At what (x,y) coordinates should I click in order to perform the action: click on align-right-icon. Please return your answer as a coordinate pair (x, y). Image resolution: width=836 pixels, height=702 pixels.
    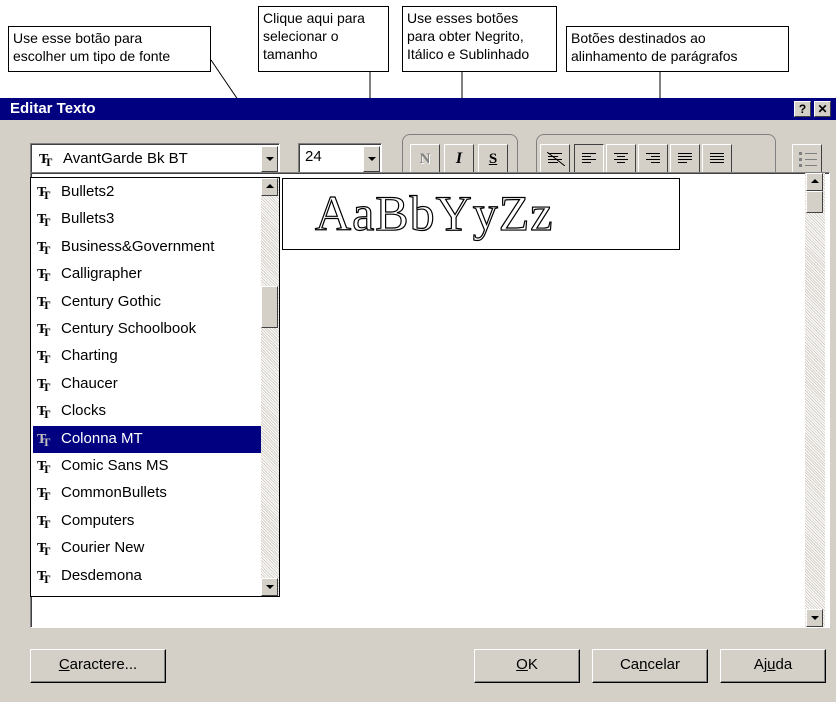
    Looking at the image, I should click on (653, 159).